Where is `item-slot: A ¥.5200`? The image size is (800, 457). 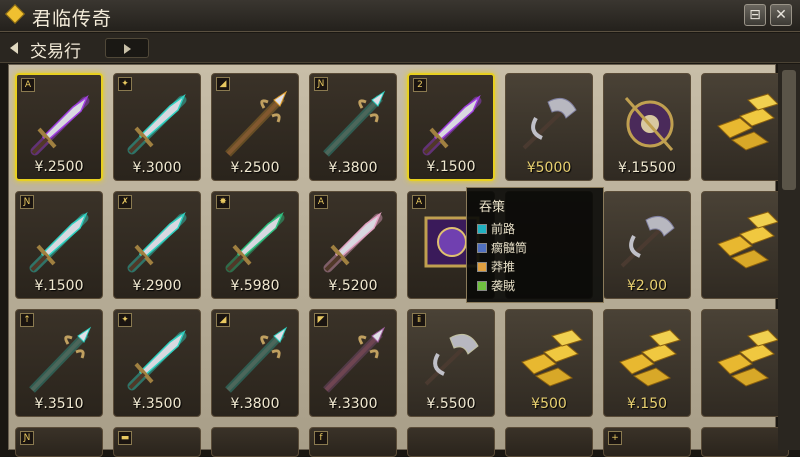
item-slot: A ¥.5200 is located at coordinates (353, 245).